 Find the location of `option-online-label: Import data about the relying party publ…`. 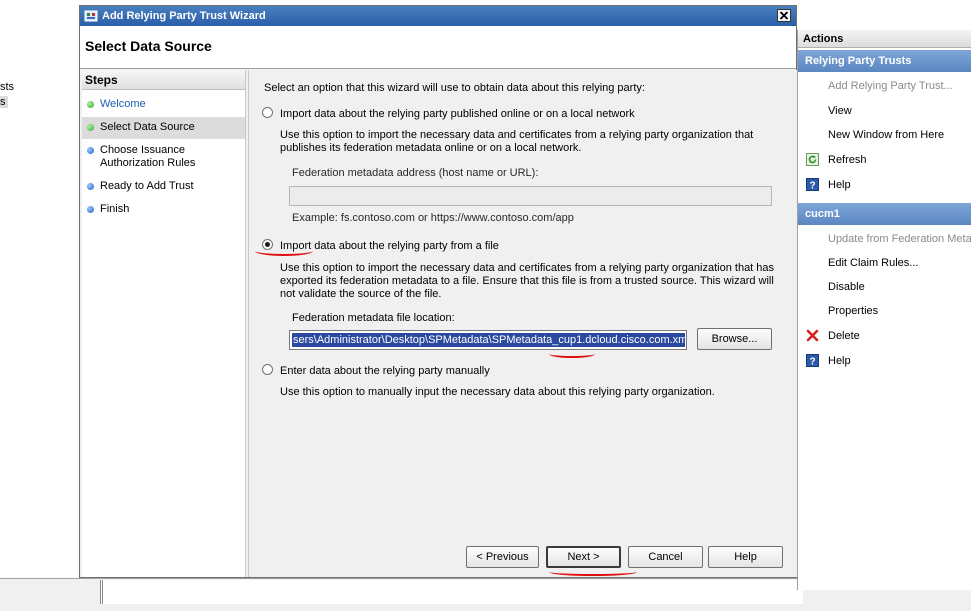

option-online-label: Import data about the relying party publ… is located at coordinates (457, 114).